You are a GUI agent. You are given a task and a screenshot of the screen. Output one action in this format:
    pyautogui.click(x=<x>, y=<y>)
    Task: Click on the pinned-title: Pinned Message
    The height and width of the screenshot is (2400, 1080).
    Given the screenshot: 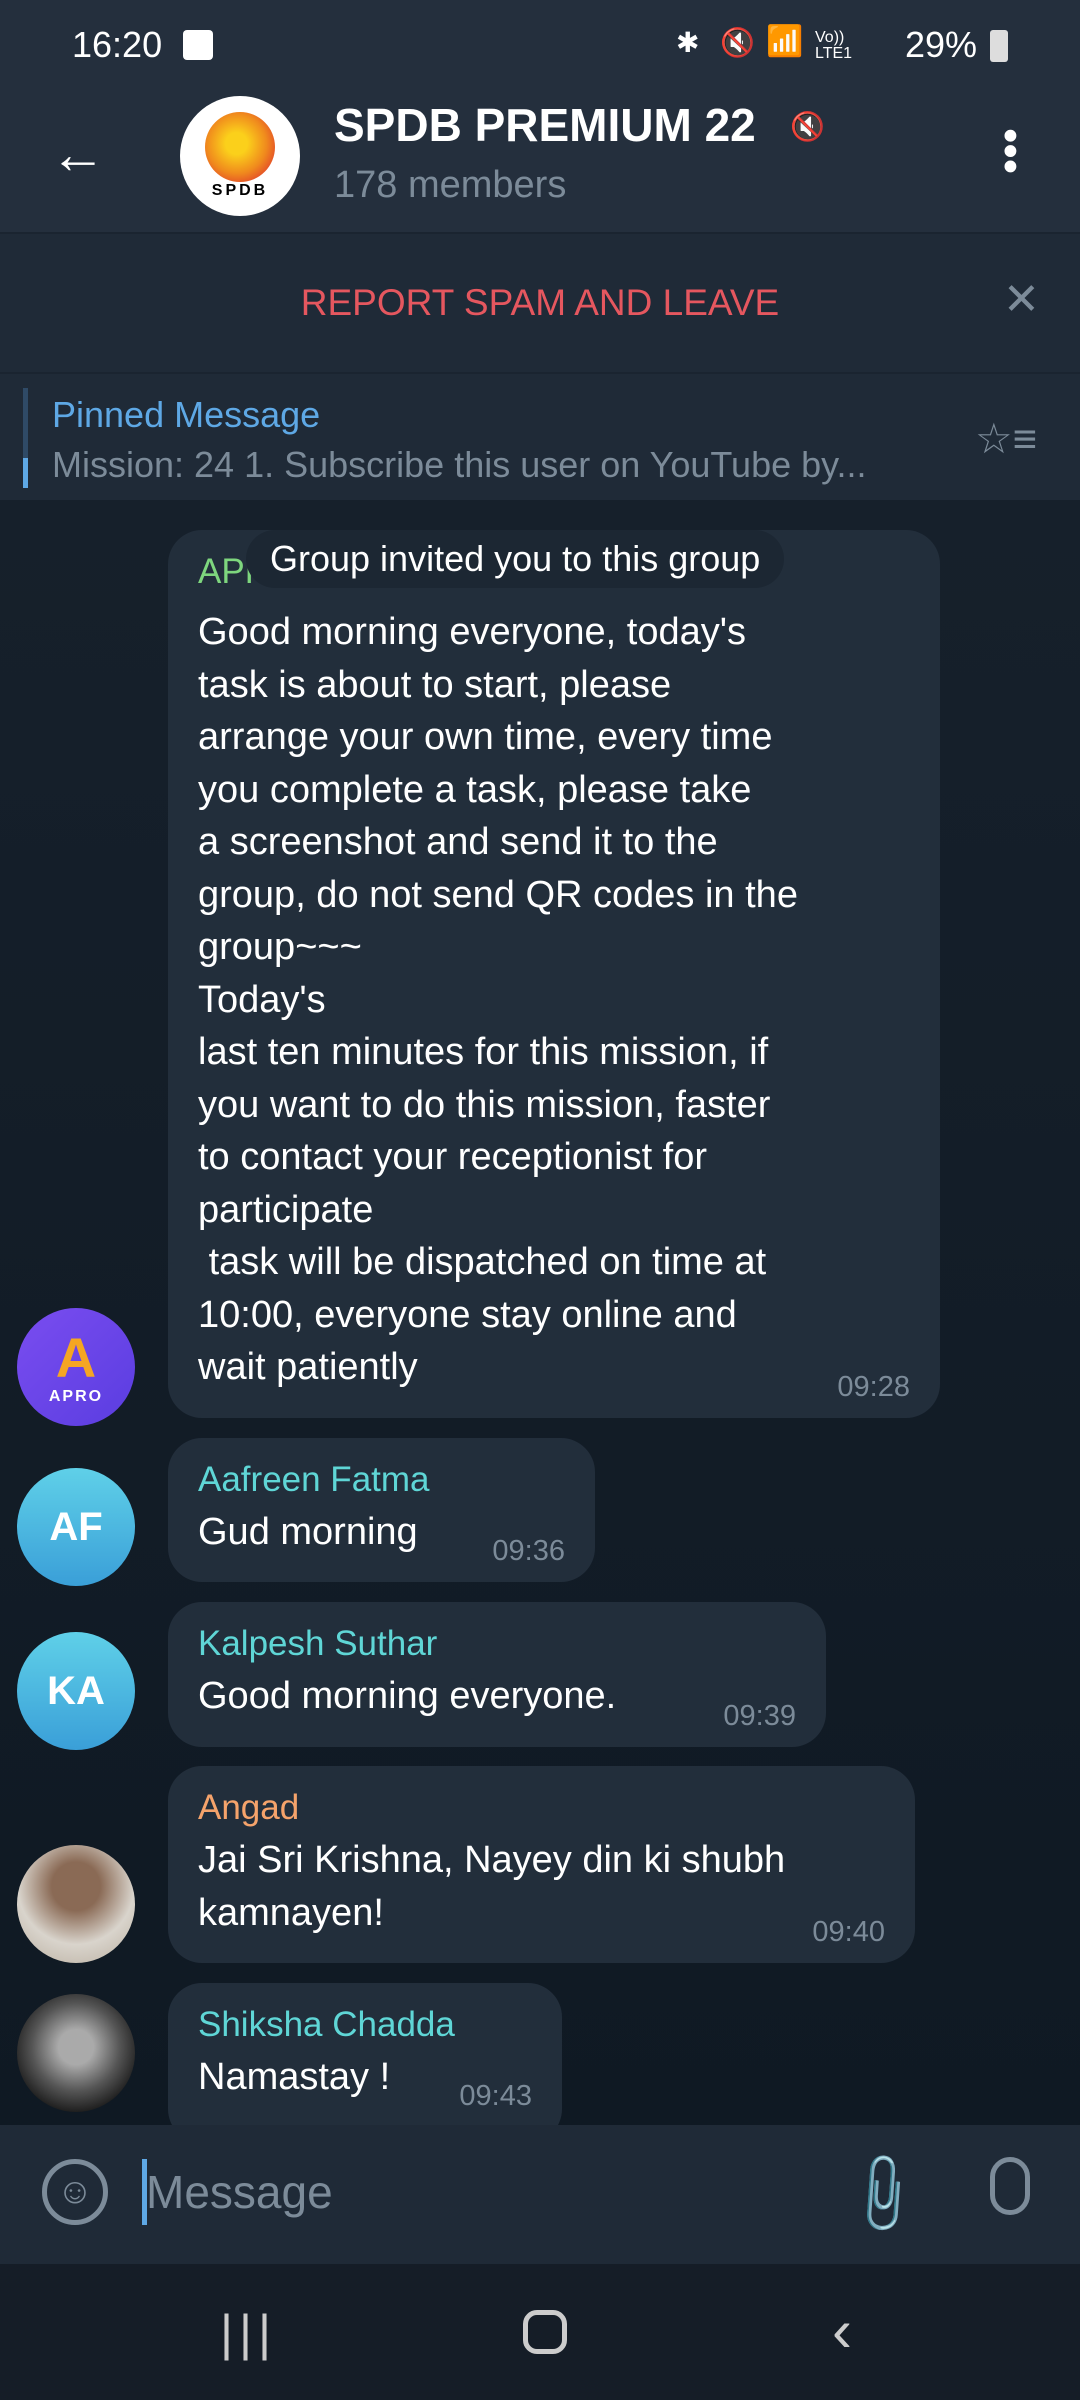 What is the action you would take?
    pyautogui.click(x=186, y=414)
    